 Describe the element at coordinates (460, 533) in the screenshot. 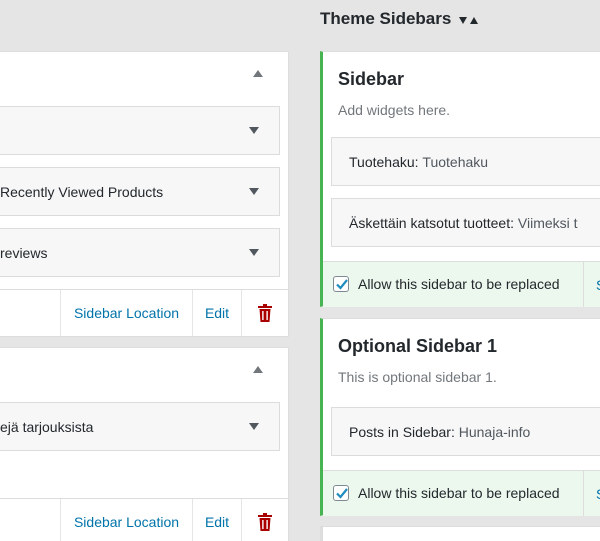

I see `theme-sidebar-panel` at that location.